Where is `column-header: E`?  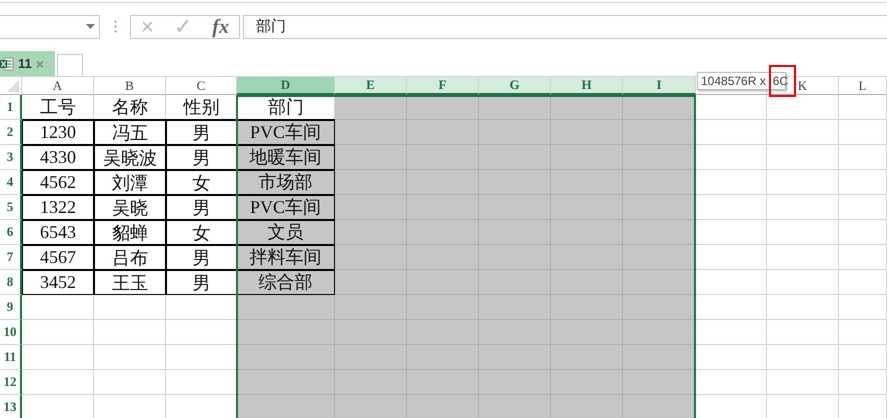 column-header: E is located at coordinates (371, 86).